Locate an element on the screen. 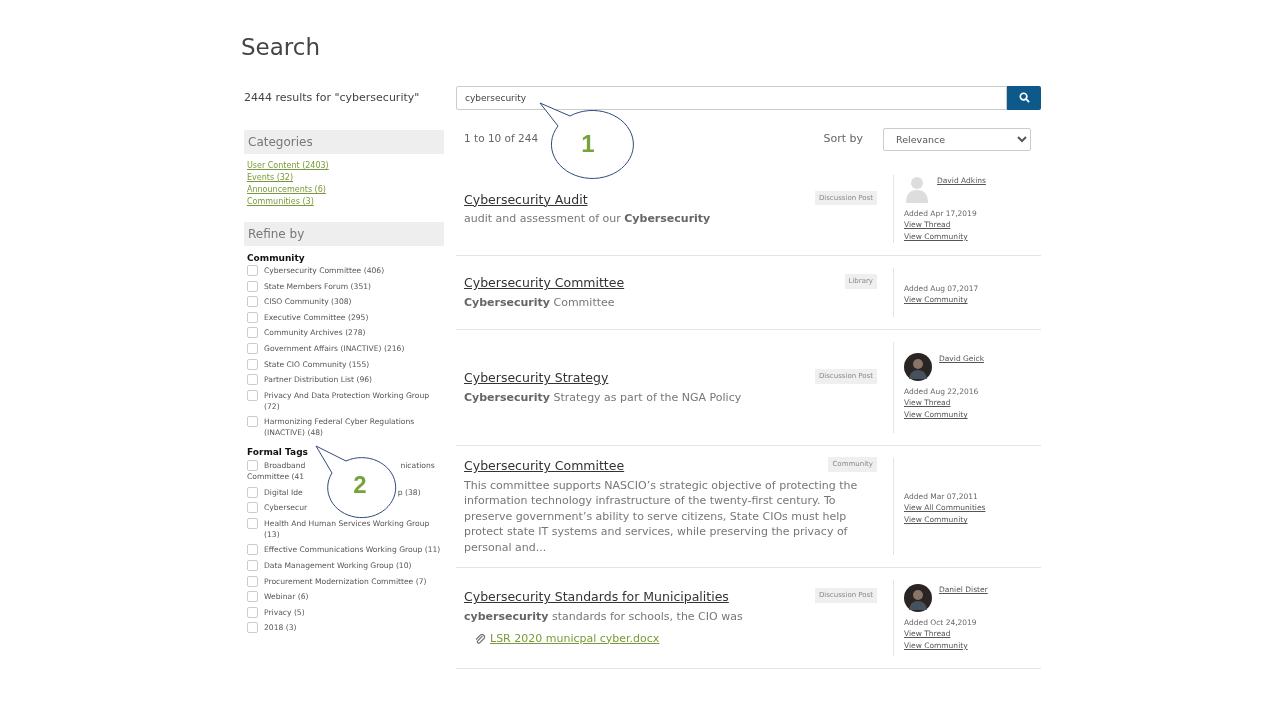 Image resolution: width=1280 pixels, height=720 pixels. callout-number: 2 is located at coordinates (360, 484).